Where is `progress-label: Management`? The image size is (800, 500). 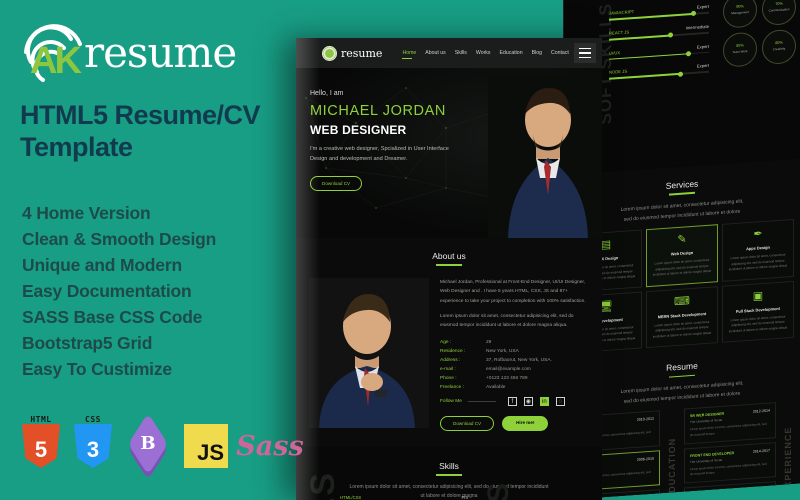 progress-label: Management is located at coordinates (740, 13).